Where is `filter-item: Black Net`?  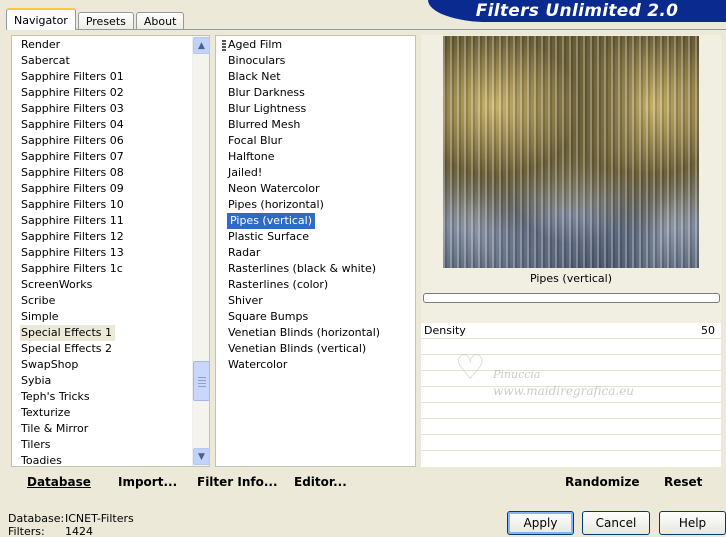
filter-item: Black Net is located at coordinates (298, 77).